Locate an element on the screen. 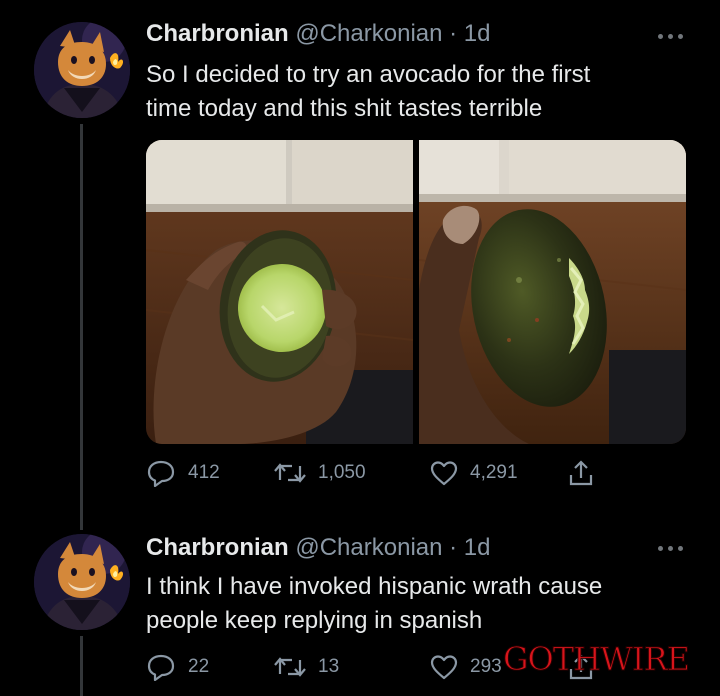  reply-count: 22 is located at coordinates (199, 666).